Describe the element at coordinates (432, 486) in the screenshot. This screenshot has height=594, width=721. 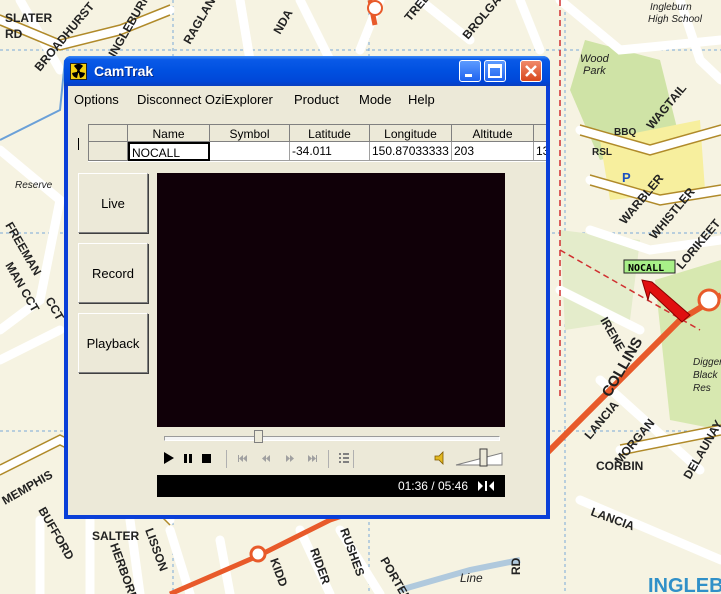
I see `playback-time: 01:36 / 05:46` at that location.